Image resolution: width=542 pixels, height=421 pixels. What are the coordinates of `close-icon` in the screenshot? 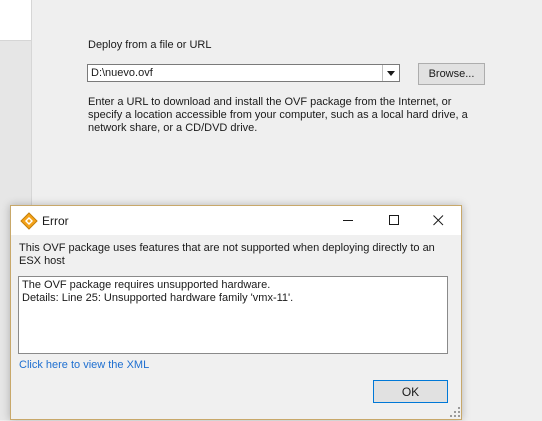 It's located at (438, 220).